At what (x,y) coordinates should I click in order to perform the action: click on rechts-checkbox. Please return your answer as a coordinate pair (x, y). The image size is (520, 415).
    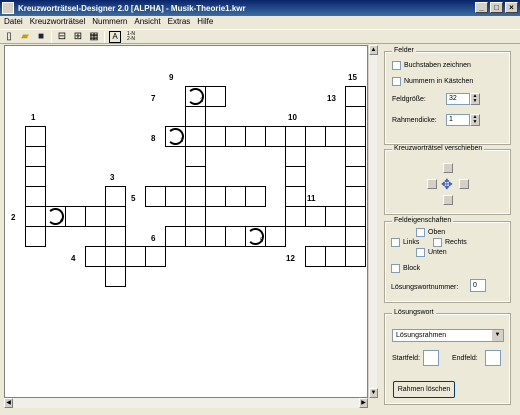
    Looking at the image, I should click on (437, 242).